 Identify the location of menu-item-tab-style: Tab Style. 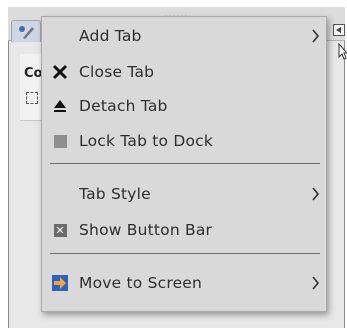
(184, 194).